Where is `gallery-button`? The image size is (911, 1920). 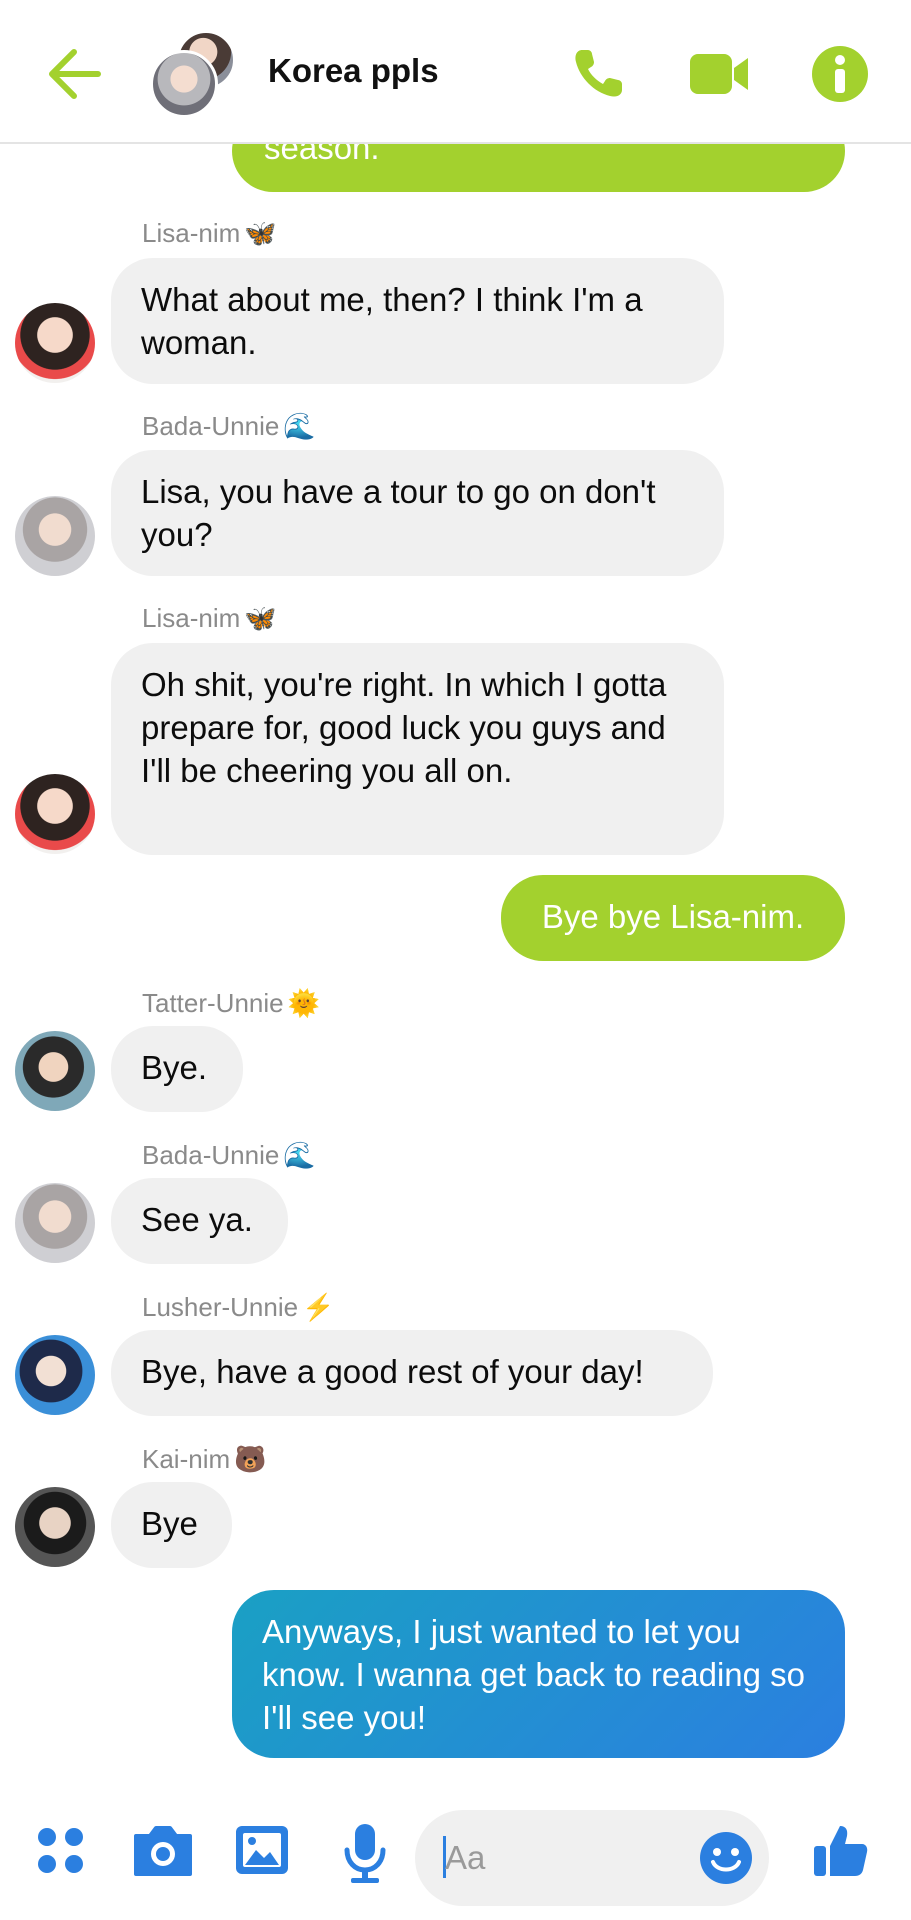 gallery-button is located at coordinates (267, 1855).